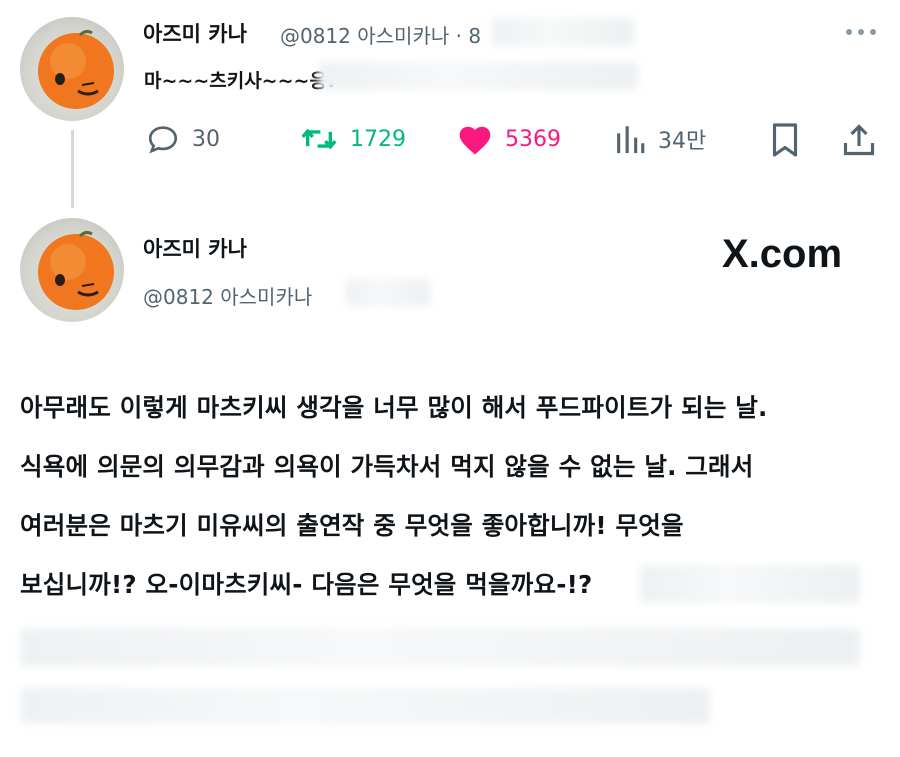  I want to click on handle: @0812 아스미카나, so click(227, 295).